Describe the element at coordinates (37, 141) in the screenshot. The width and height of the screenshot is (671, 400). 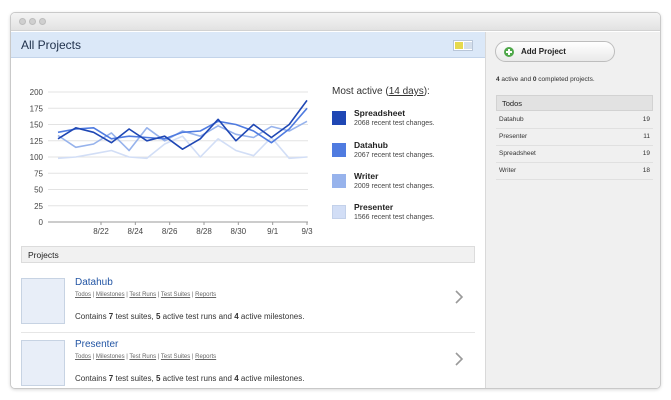
I see `y-tick-label: 125` at that location.